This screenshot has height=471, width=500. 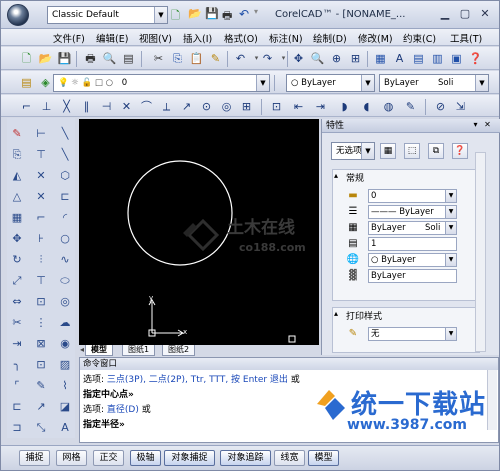 What do you see at coordinates (440, 106) in the screenshot?
I see `snap-clear-icon: ⊘` at bounding box center [440, 106].